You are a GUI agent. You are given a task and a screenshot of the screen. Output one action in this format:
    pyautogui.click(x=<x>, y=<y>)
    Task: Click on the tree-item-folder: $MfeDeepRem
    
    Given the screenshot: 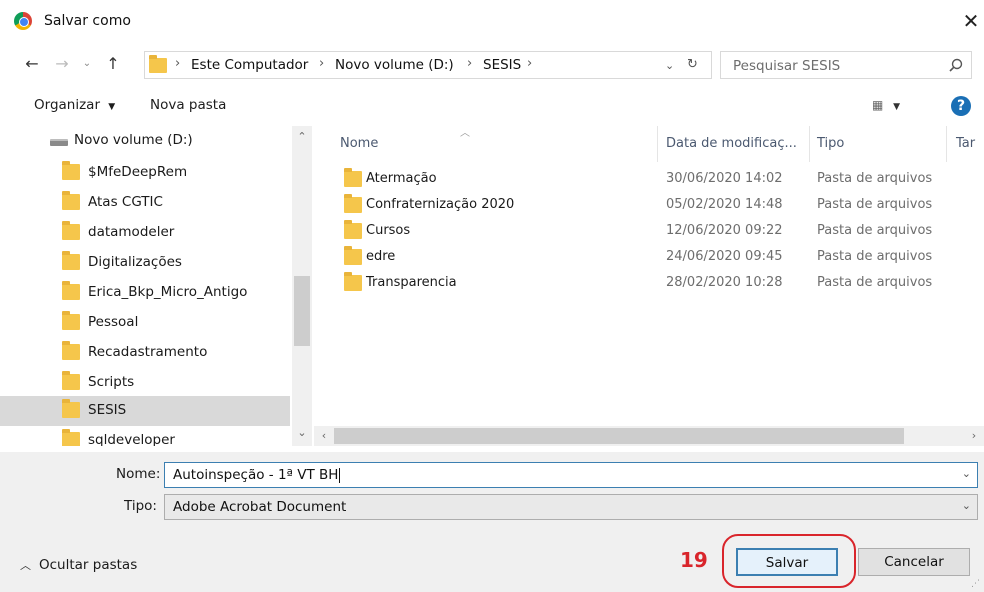 What is the action you would take?
    pyautogui.click(x=145, y=173)
    